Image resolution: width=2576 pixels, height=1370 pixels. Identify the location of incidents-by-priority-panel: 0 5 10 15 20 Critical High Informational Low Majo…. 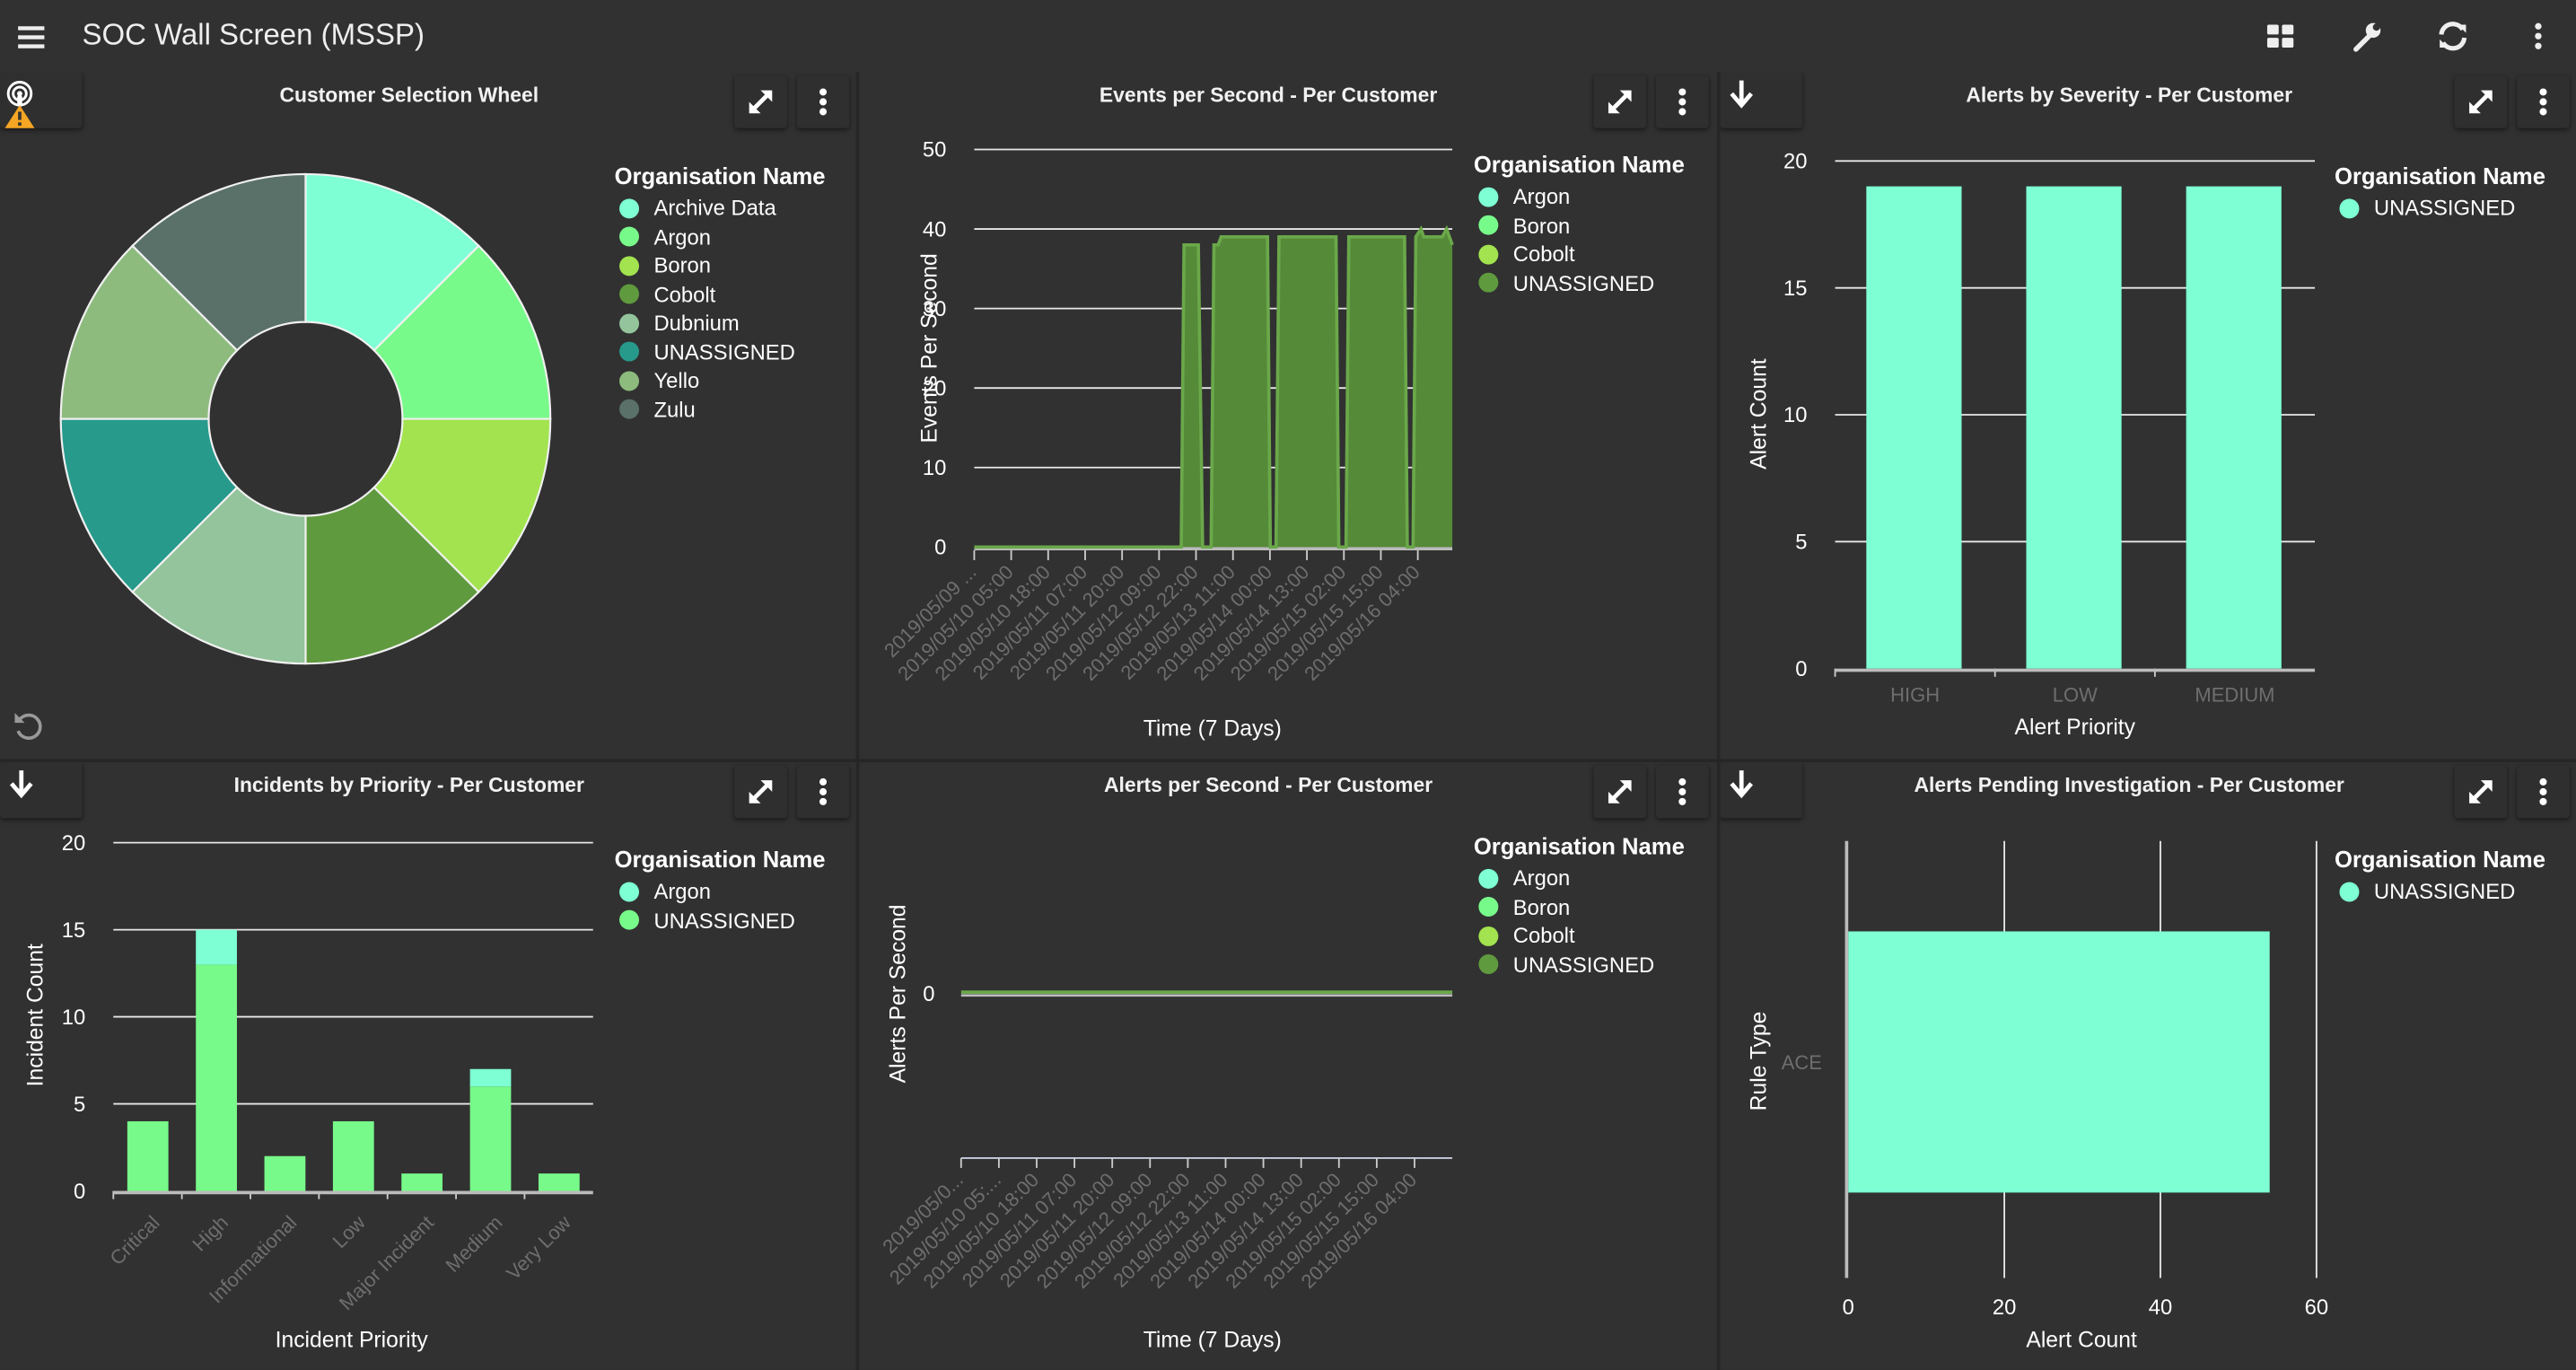
(428, 1065).